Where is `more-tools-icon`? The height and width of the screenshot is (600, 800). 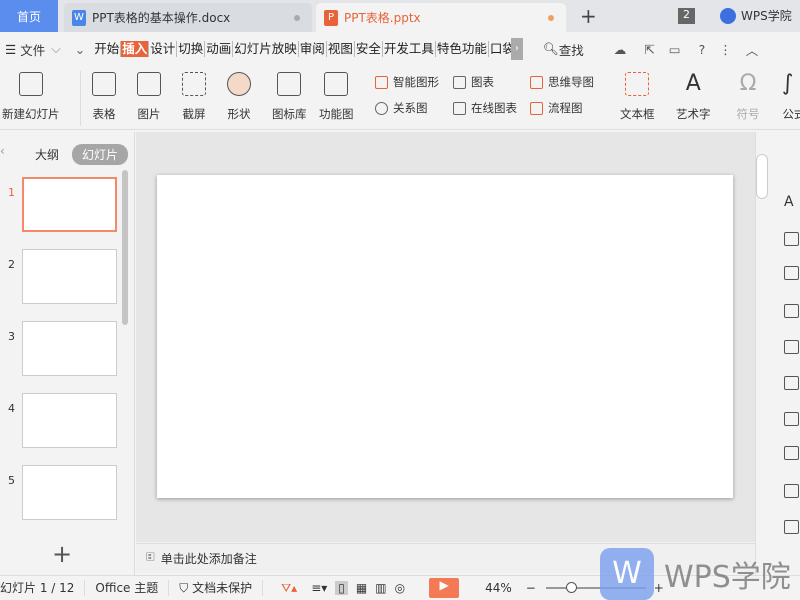
more-tools-icon is located at coordinates (791, 453).